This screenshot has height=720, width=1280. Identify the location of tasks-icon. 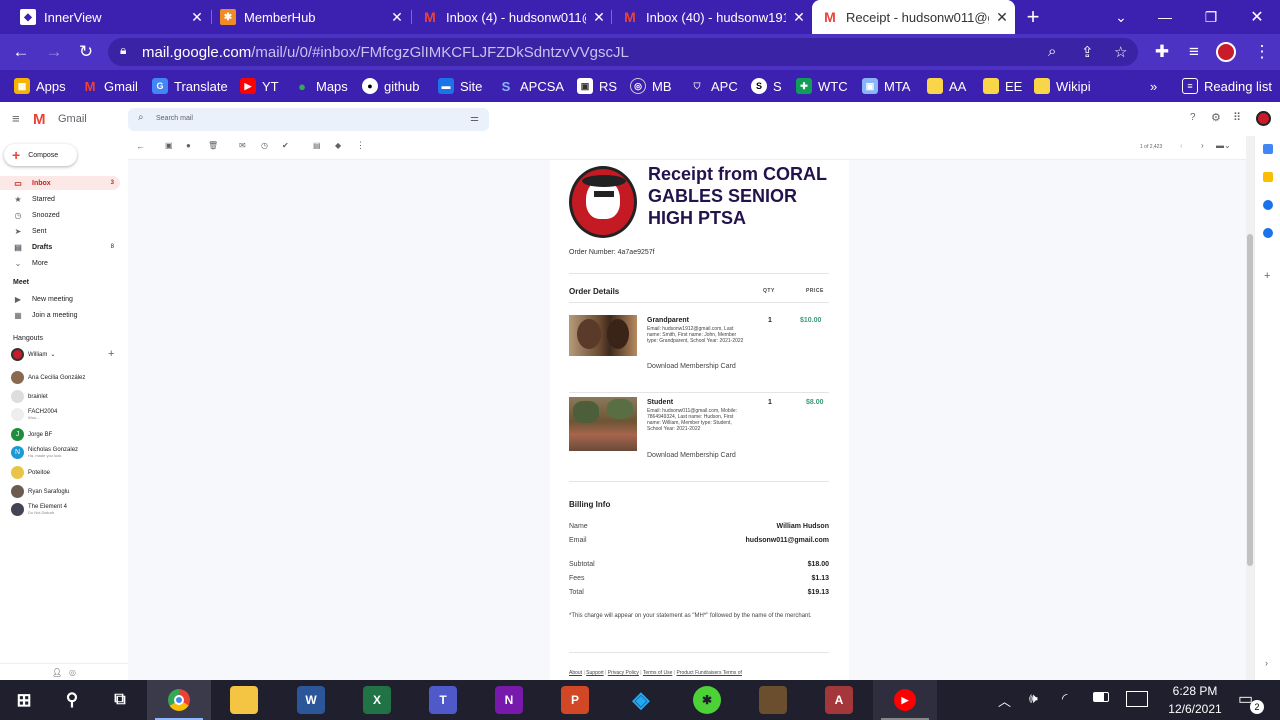
(1268, 205).